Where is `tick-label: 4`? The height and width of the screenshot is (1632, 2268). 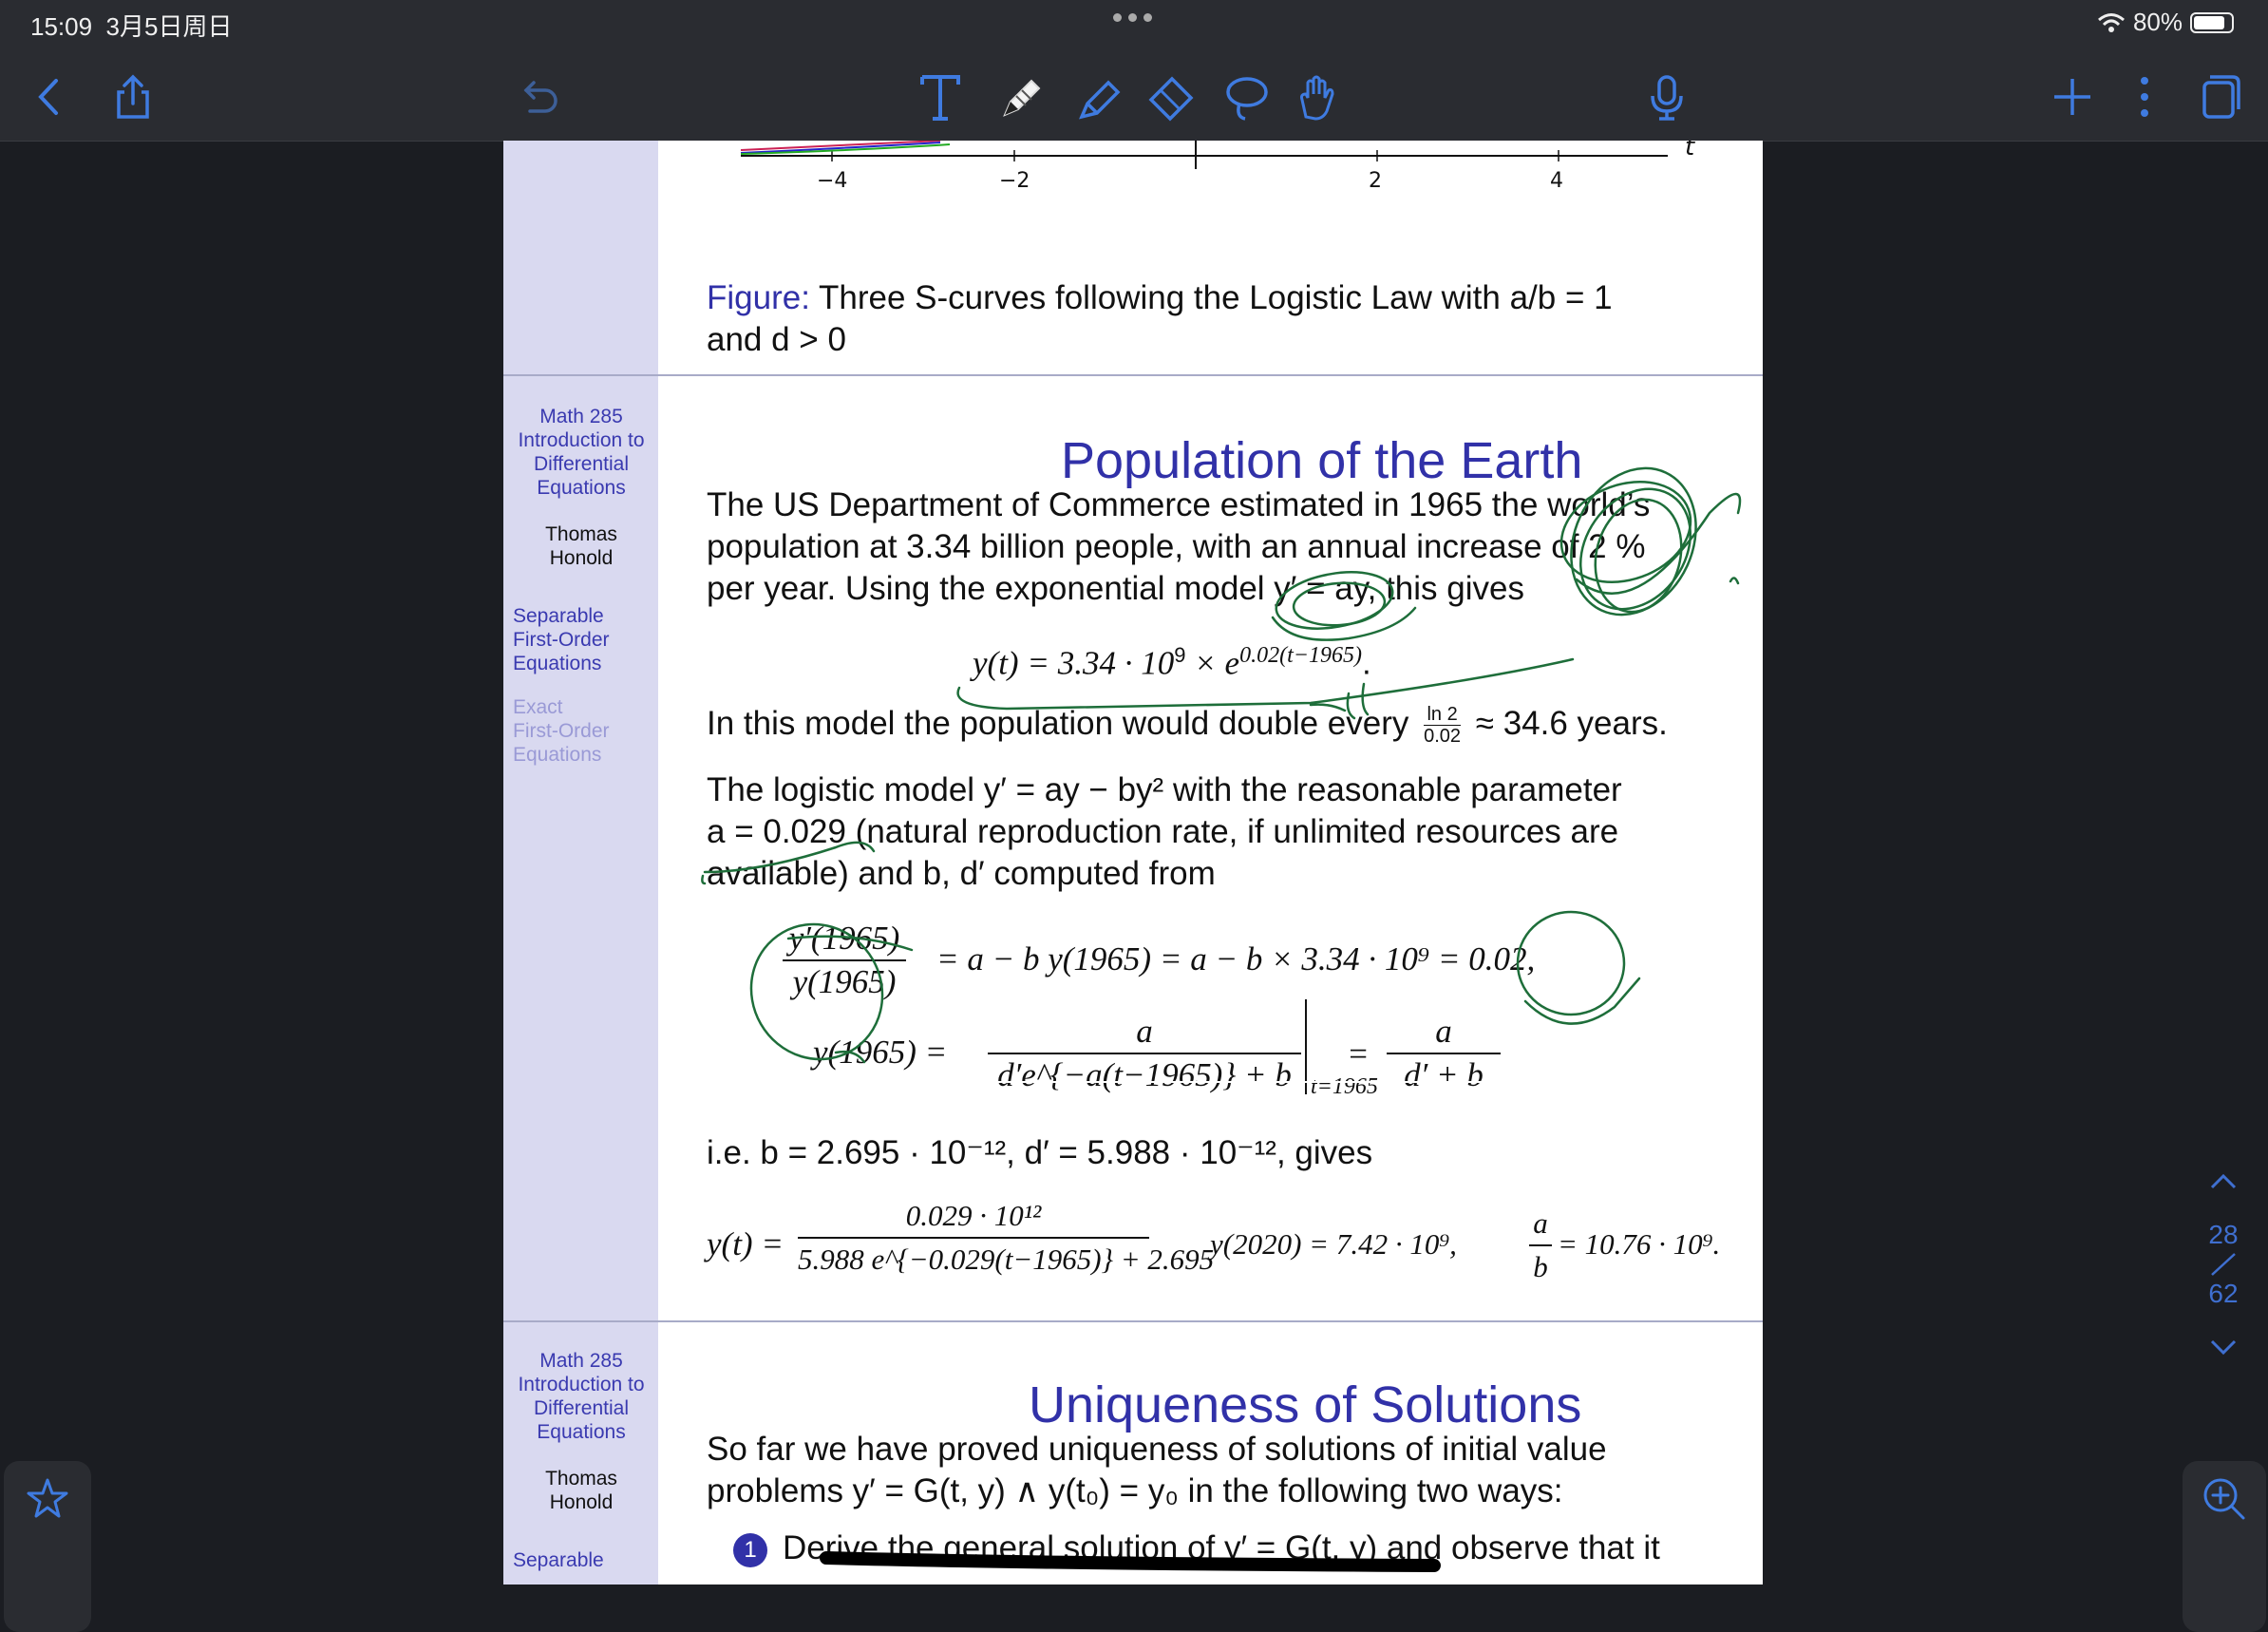
tick-label: 4 is located at coordinates (1556, 181).